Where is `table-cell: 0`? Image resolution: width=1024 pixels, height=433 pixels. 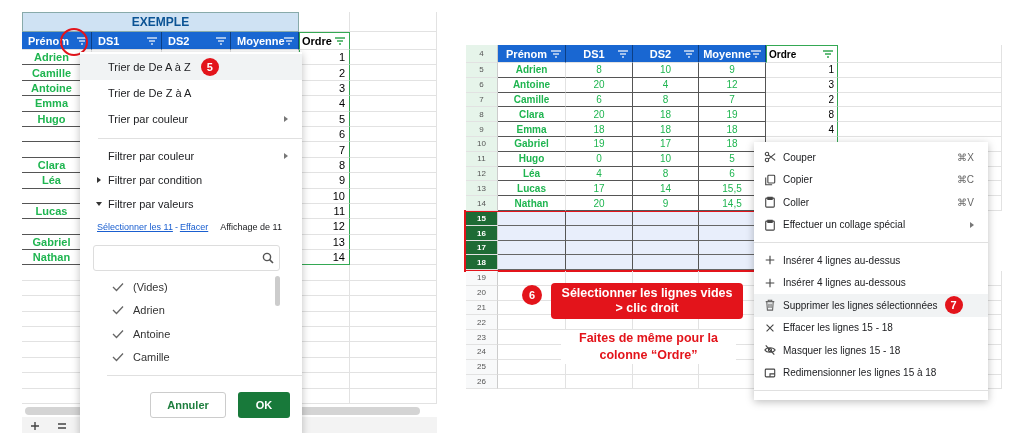 table-cell: 0 is located at coordinates (599, 159).